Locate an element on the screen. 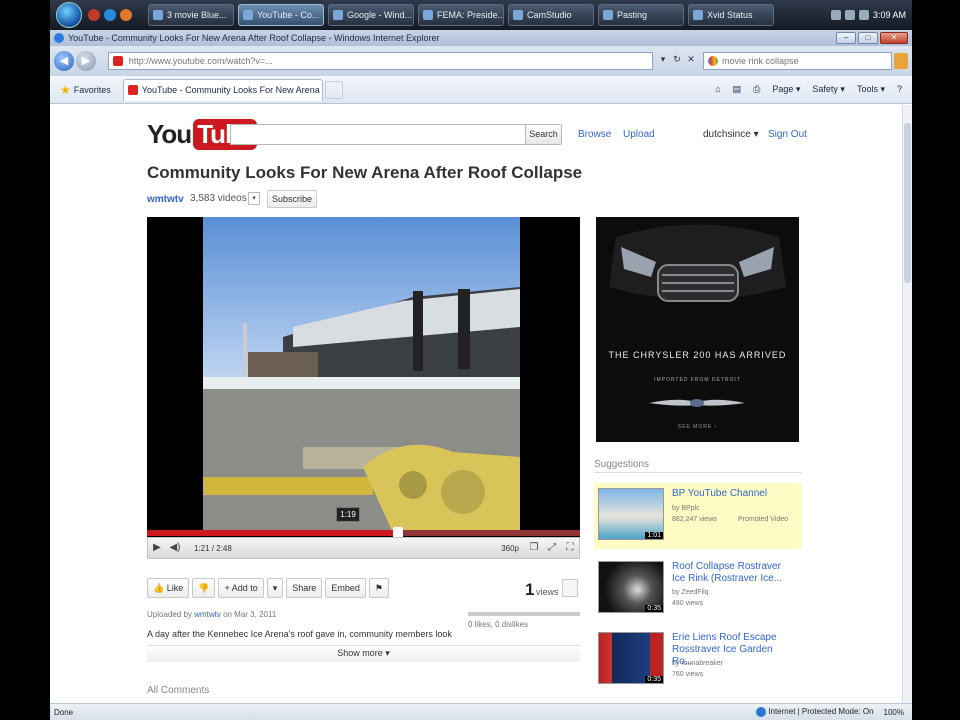  start-button is located at coordinates (69, 15).